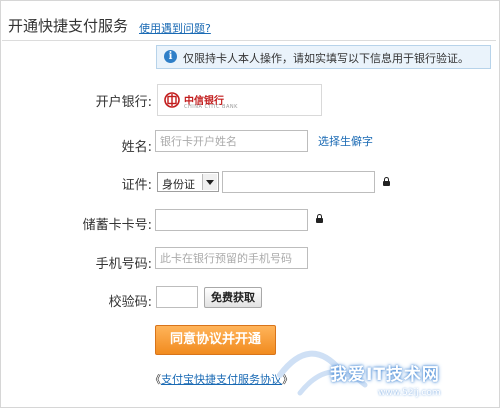 The height and width of the screenshot is (408, 500). What do you see at coordinates (239, 100) in the screenshot?
I see `bank-display: 中信银行 CHINA CITIC BANK` at bounding box center [239, 100].